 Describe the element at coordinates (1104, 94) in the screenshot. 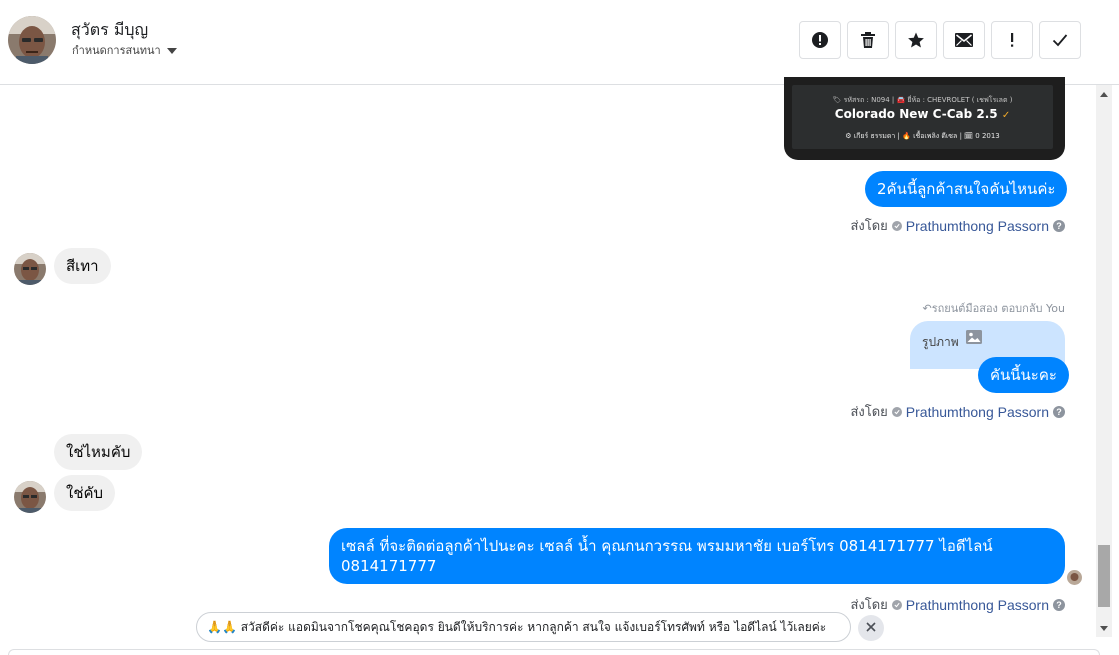

I see `scroll-up-arrow-icon` at that location.